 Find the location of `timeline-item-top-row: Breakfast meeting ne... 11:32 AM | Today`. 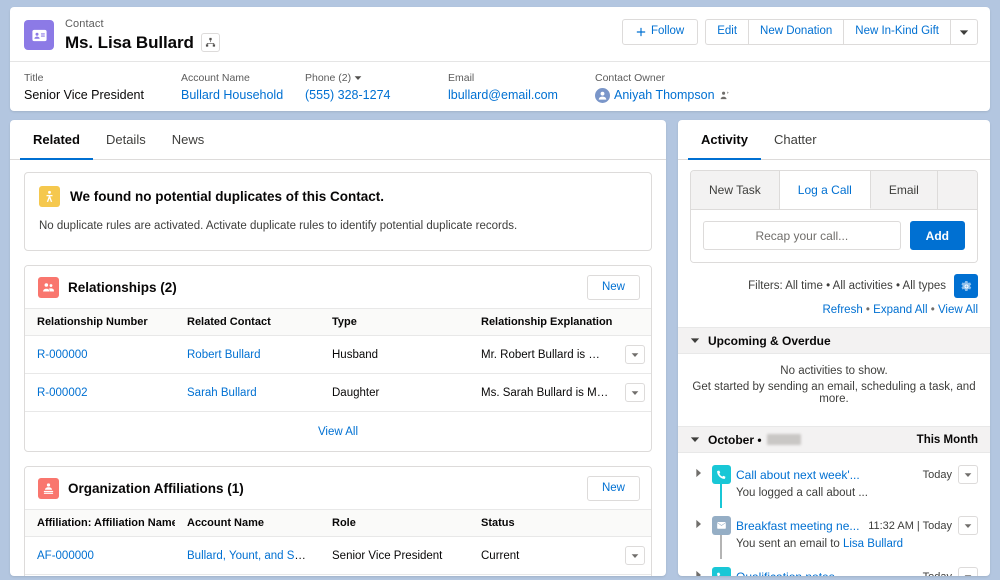

timeline-item-top-row: Breakfast meeting ne... 11:32 AM | Today is located at coordinates (857, 525).